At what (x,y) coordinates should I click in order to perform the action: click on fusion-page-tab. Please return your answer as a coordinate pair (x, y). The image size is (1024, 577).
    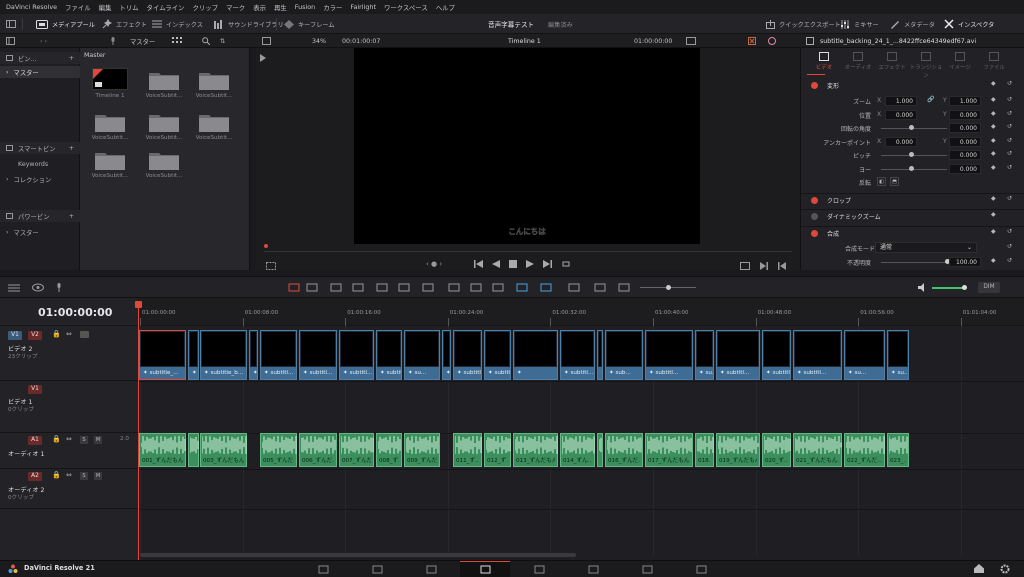
    Looking at the image, I should click on (539, 569).